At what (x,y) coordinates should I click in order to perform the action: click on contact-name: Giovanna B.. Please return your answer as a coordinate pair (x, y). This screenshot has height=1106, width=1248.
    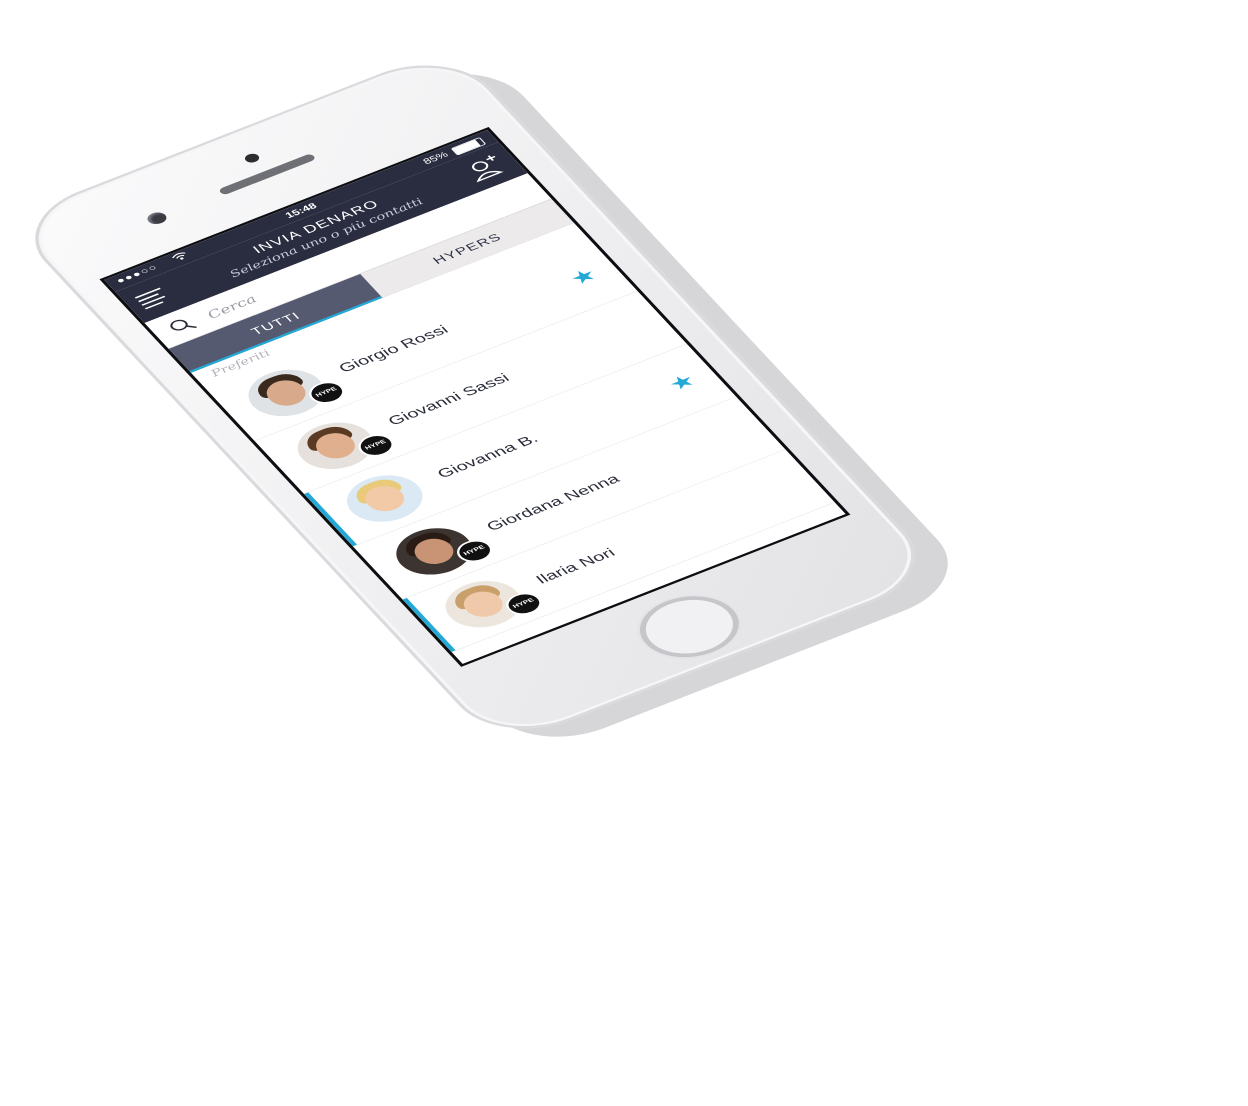
    Looking at the image, I should click on (487, 456).